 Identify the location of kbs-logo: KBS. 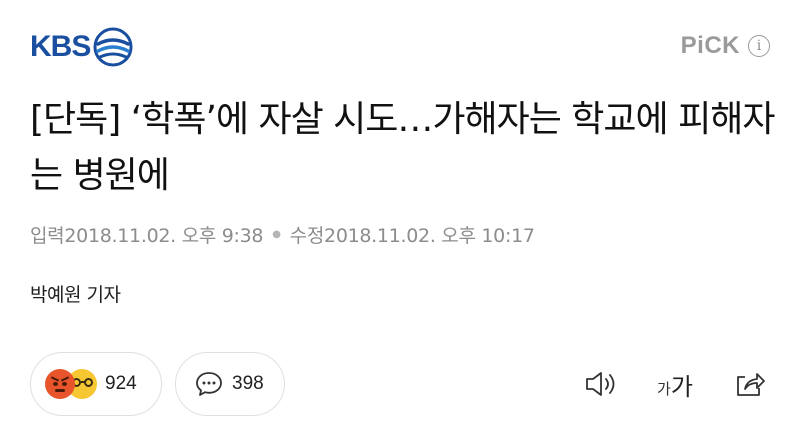
(82, 47).